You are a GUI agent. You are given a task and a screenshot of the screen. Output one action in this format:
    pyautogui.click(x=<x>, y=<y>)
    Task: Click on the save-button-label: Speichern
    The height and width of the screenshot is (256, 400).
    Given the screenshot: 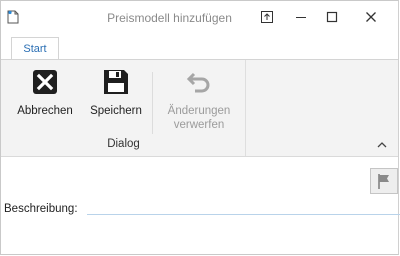 What is the action you would take?
    pyautogui.click(x=116, y=111)
    